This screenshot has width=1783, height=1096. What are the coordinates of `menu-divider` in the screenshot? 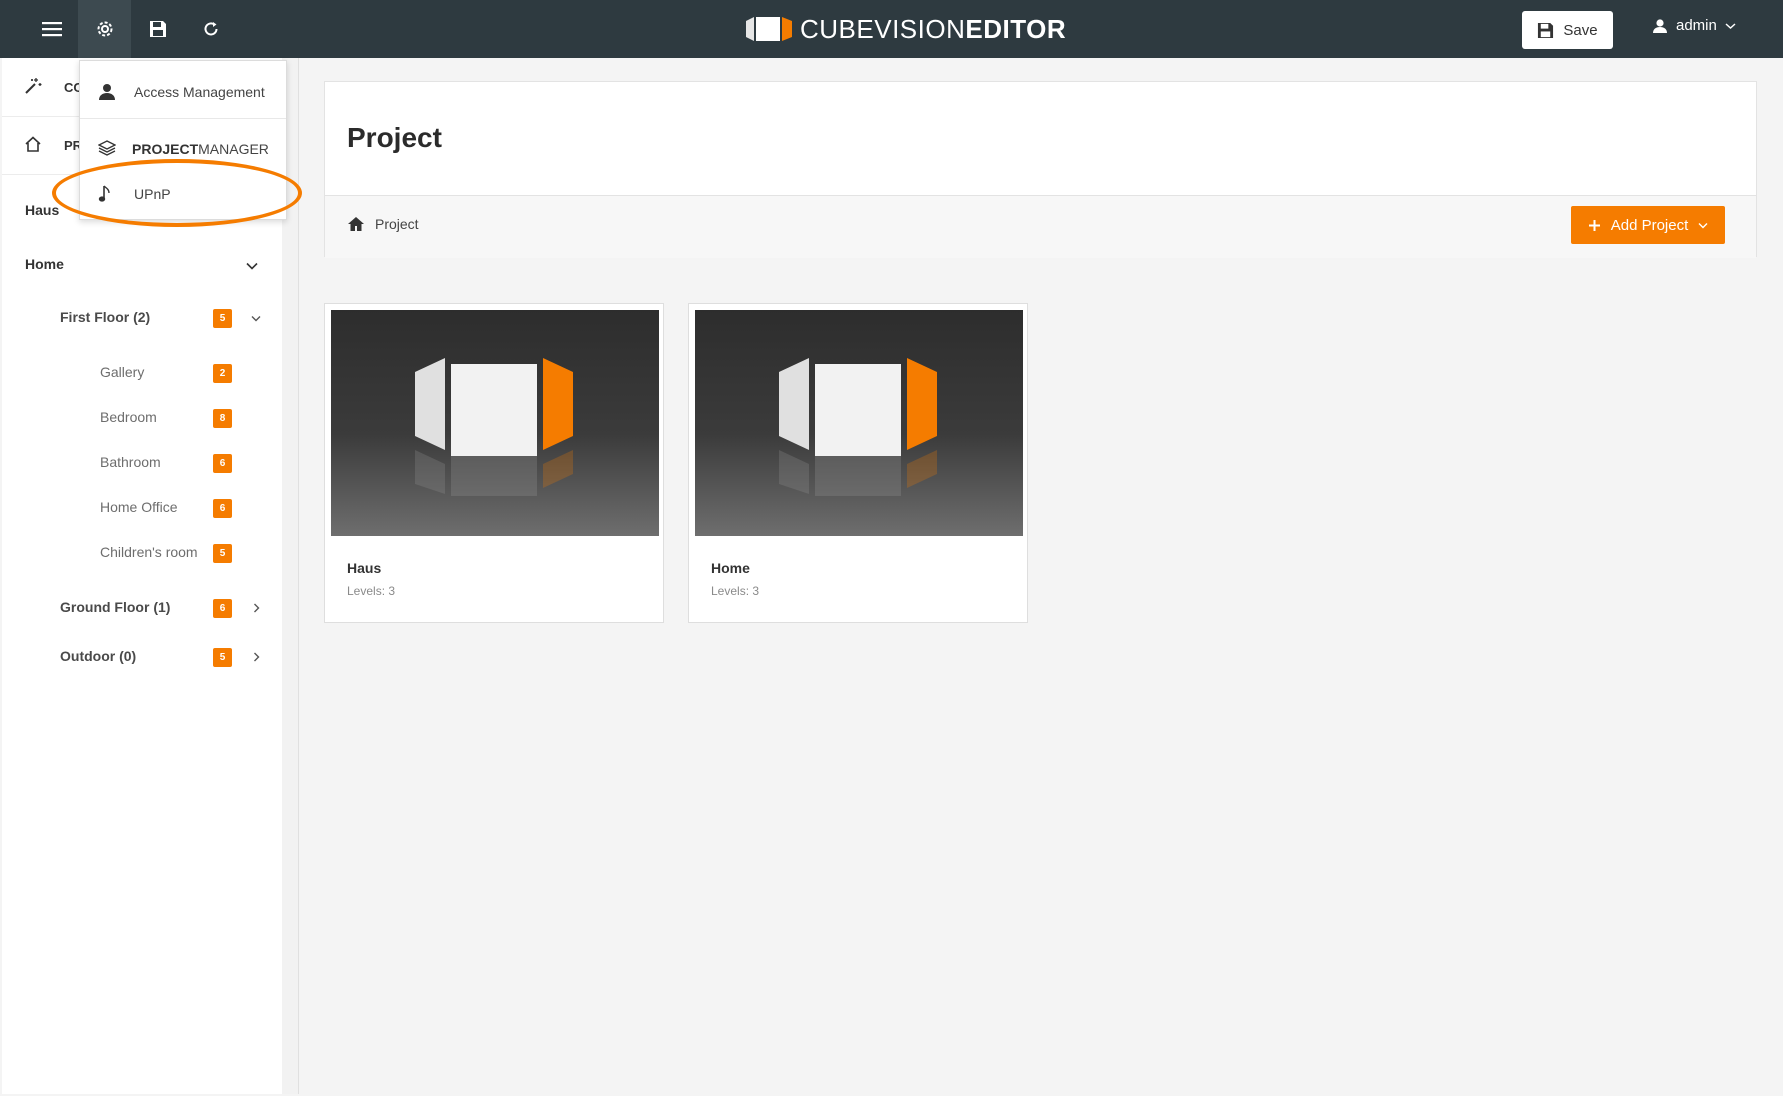 It's located at (183, 118).